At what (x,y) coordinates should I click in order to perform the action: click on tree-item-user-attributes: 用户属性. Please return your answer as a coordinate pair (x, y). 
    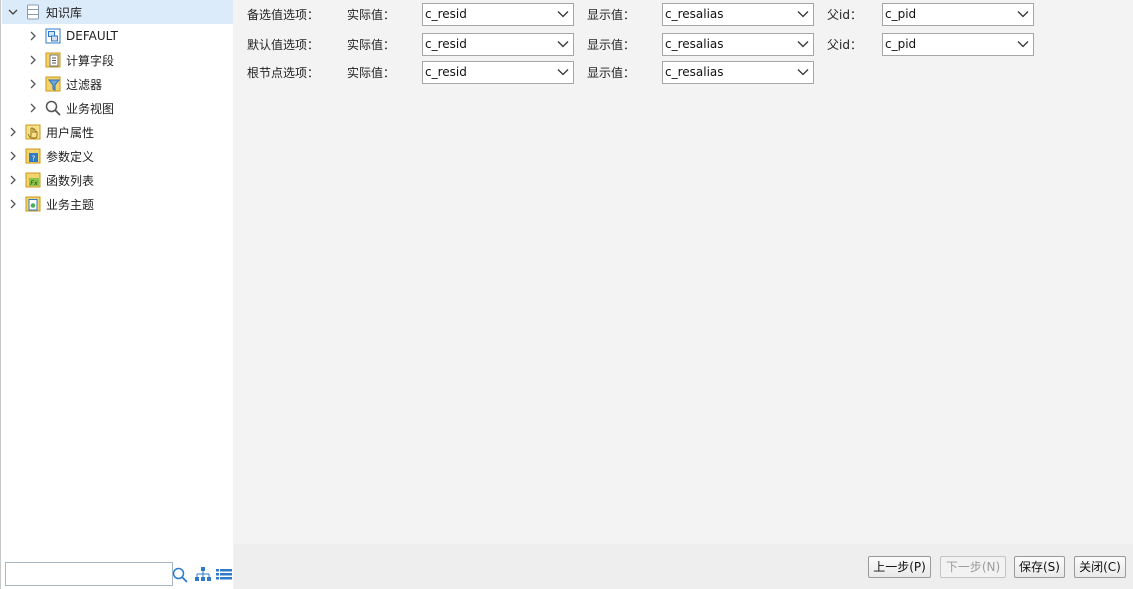
    Looking at the image, I should click on (49, 132).